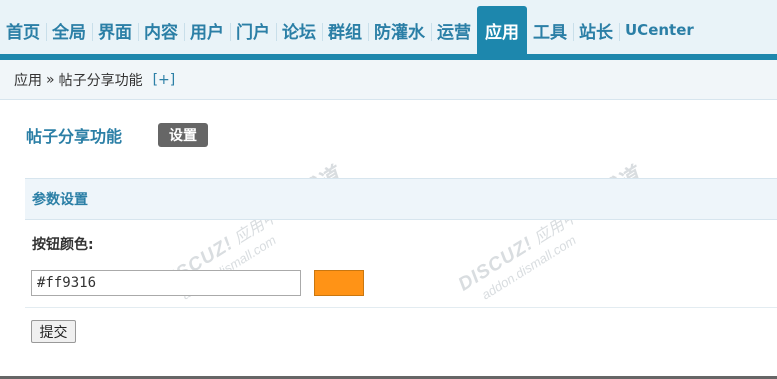 The image size is (777, 379). Describe the element at coordinates (253, 30) in the screenshot. I see `nav-item-portal: 门户` at that location.